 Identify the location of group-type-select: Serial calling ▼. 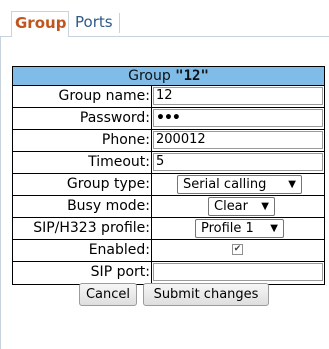
(239, 184).